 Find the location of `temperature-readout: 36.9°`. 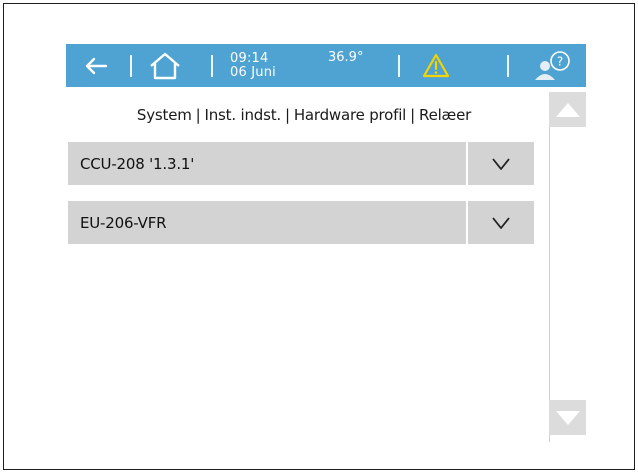

temperature-readout: 36.9° is located at coordinates (346, 57).